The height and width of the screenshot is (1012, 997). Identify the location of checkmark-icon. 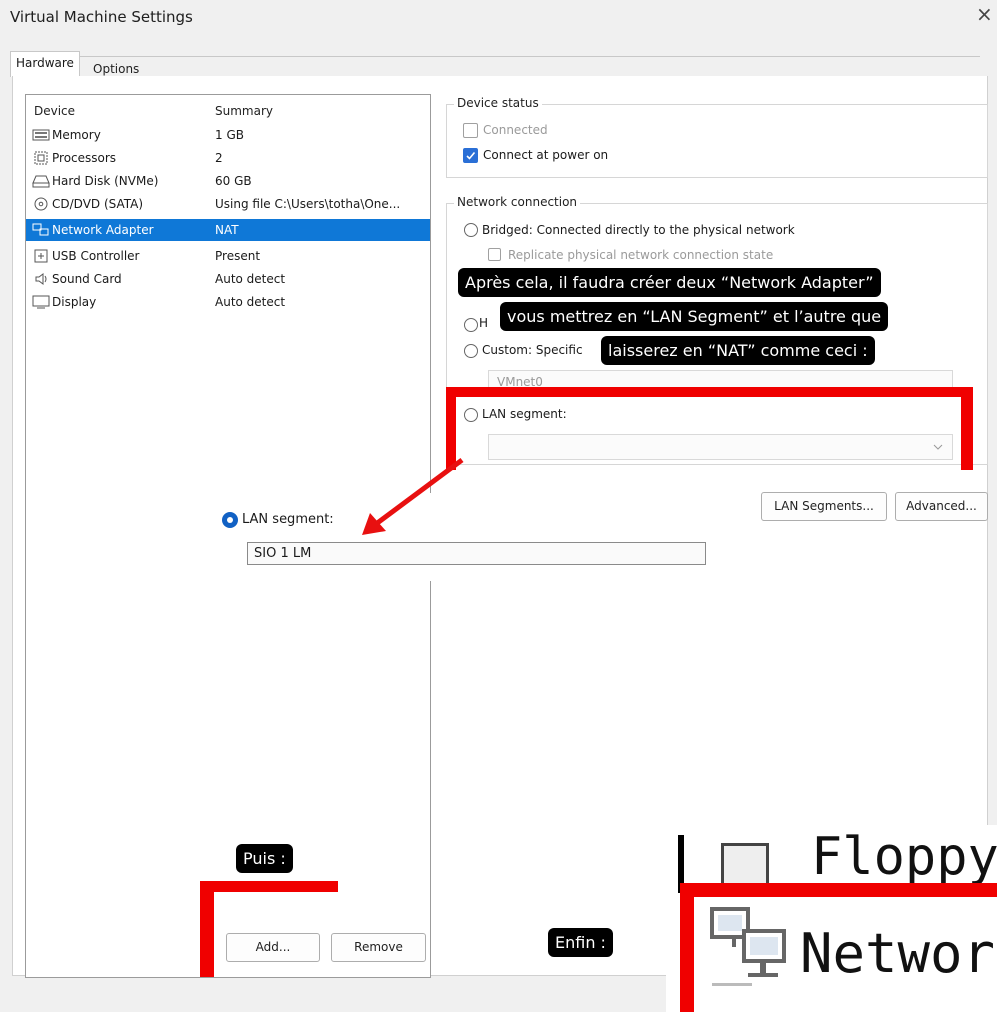
(471, 155).